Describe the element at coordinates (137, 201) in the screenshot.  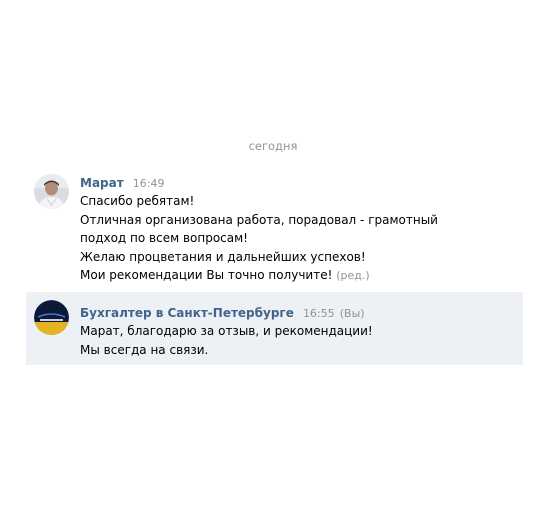
I see `message-line: Спасибо ребятам!` at that location.